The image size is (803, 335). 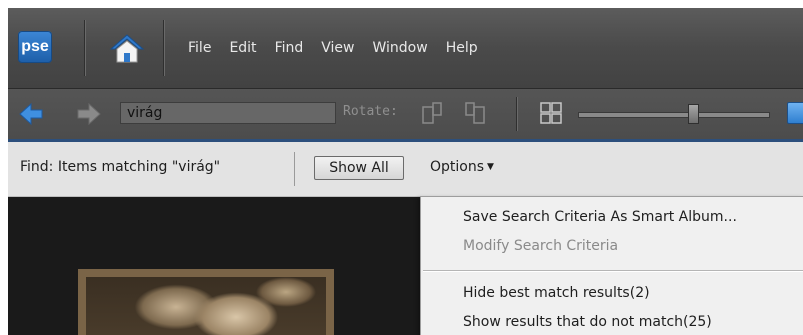 I want to click on single-view-icon, so click(x=795, y=113).